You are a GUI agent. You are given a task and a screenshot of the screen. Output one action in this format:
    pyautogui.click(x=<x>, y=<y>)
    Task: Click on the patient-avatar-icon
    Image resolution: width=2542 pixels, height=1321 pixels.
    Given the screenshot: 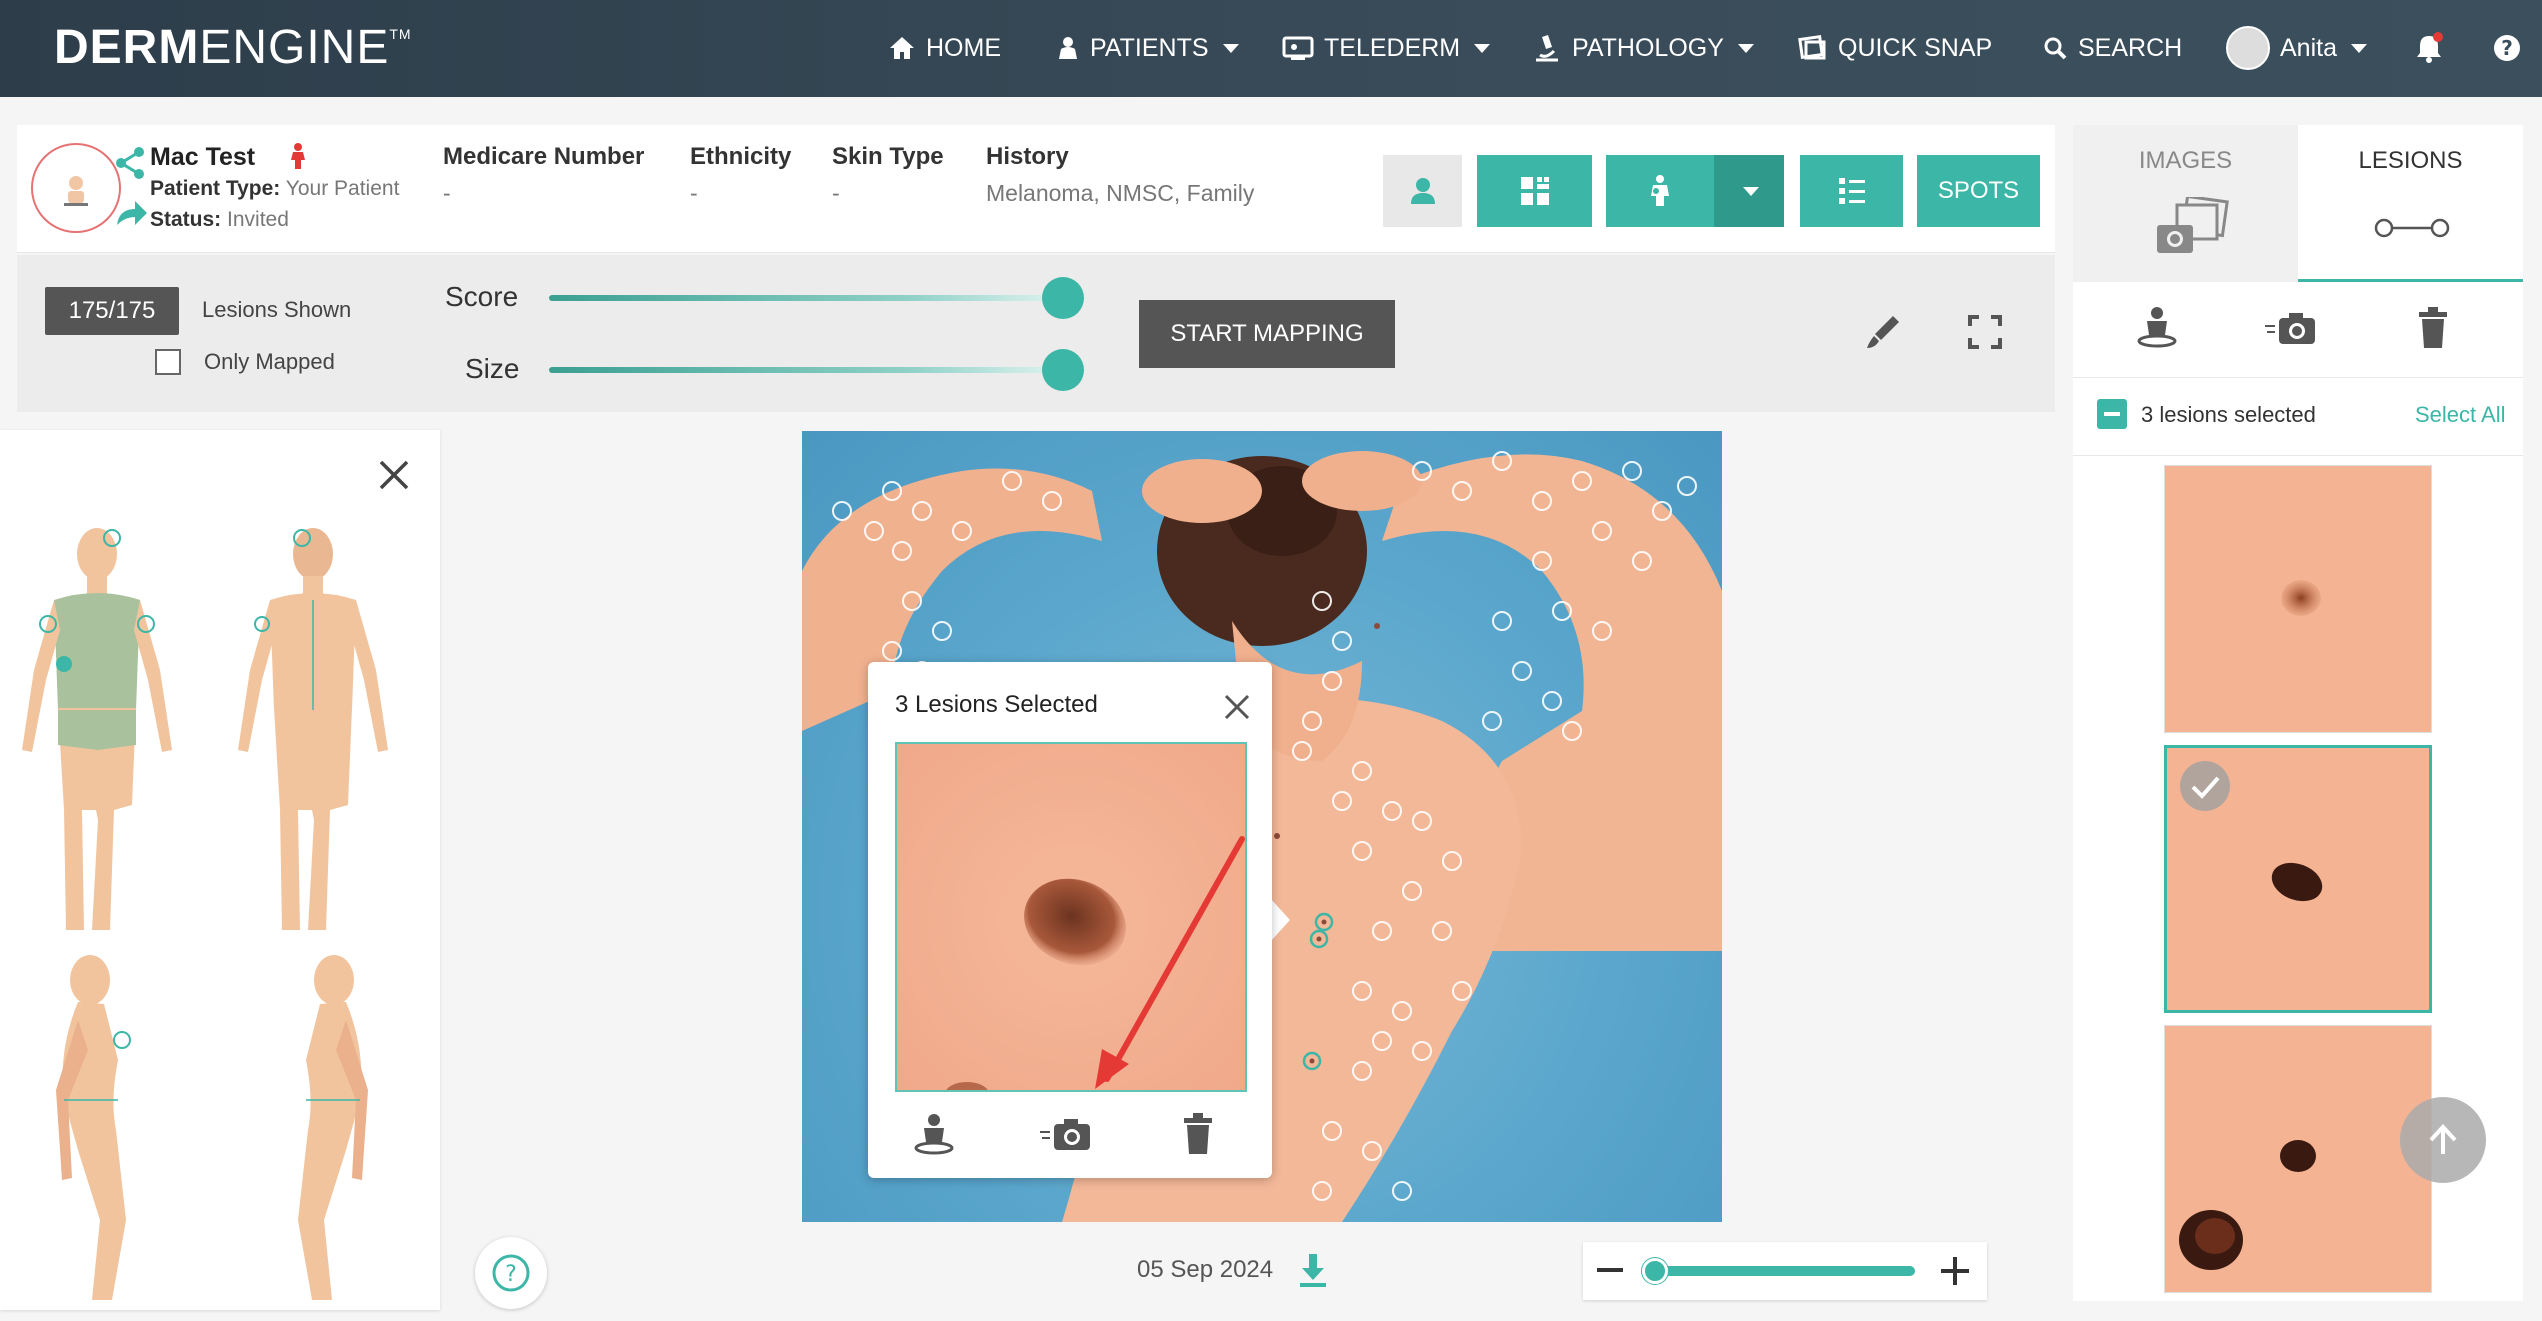 What is the action you would take?
    pyautogui.click(x=76, y=191)
    